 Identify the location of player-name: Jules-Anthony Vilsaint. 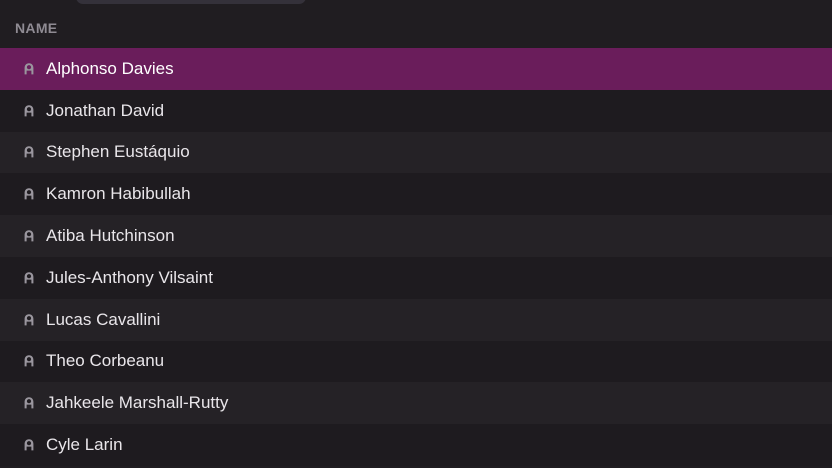
(129, 277).